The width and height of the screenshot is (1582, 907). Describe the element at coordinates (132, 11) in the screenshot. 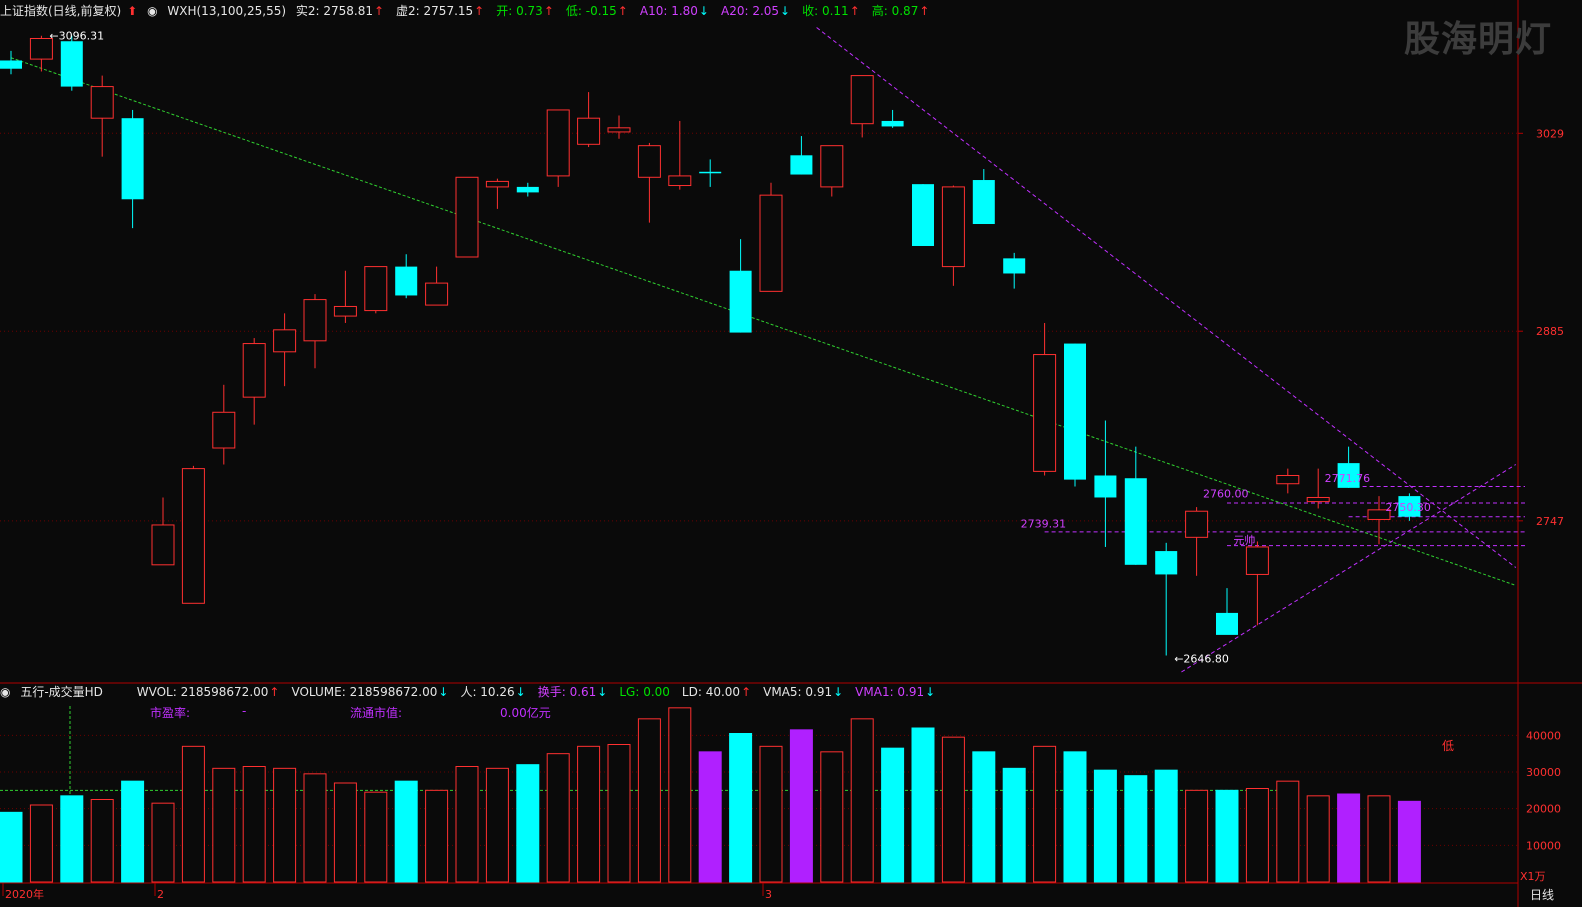

I see `up-arrow-icon: ⬆` at that location.